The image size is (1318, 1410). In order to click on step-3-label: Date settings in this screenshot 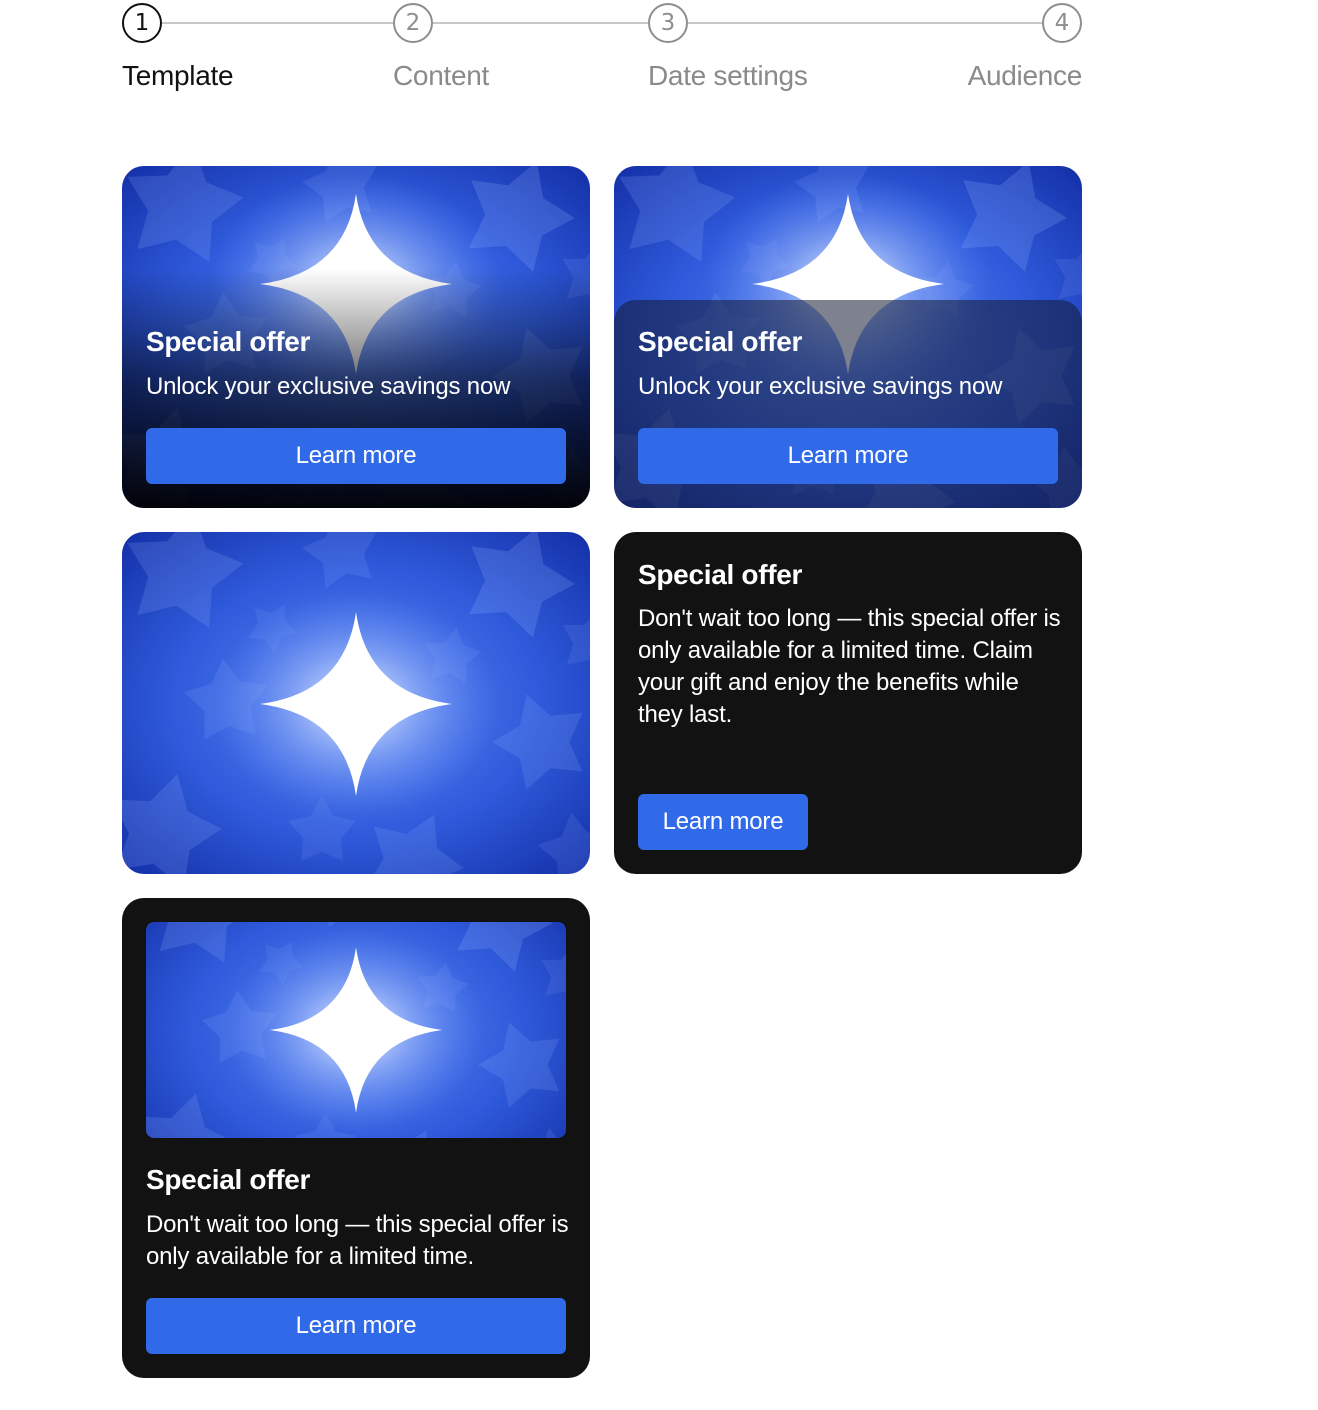, I will do `click(728, 76)`.